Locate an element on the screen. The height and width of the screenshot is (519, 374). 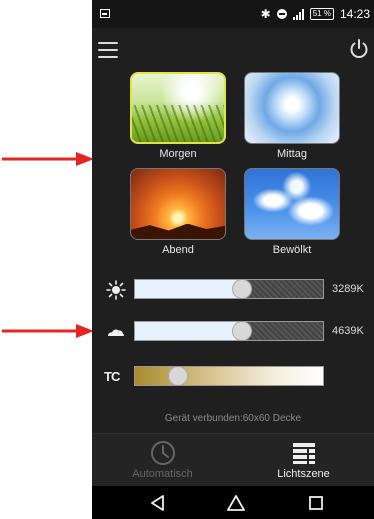
scene-label: Mittag is located at coordinates (292, 154).